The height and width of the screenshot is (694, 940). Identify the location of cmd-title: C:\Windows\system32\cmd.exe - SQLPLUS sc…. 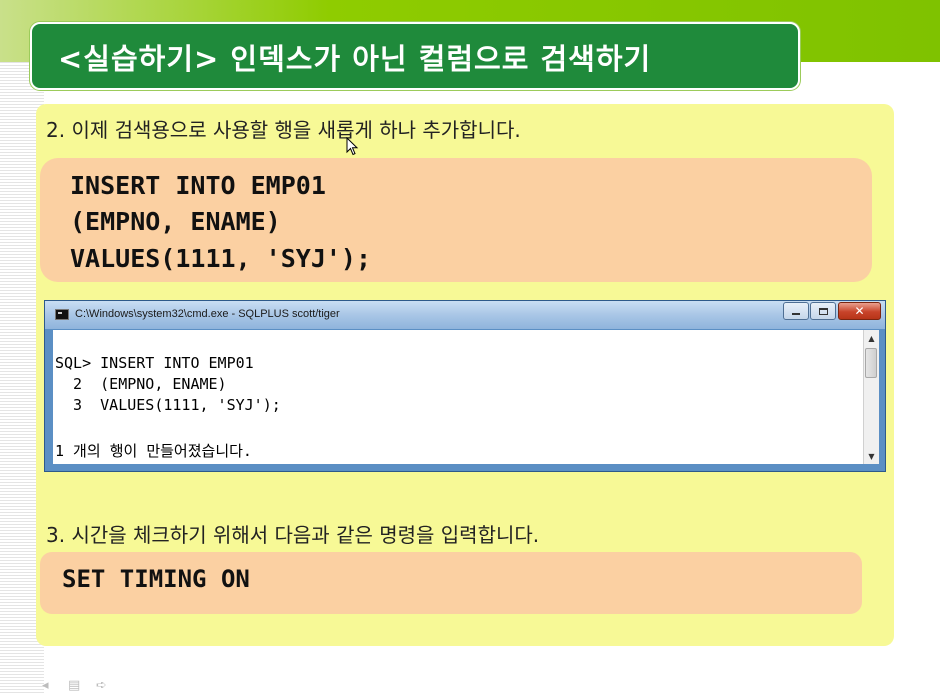
(207, 314).